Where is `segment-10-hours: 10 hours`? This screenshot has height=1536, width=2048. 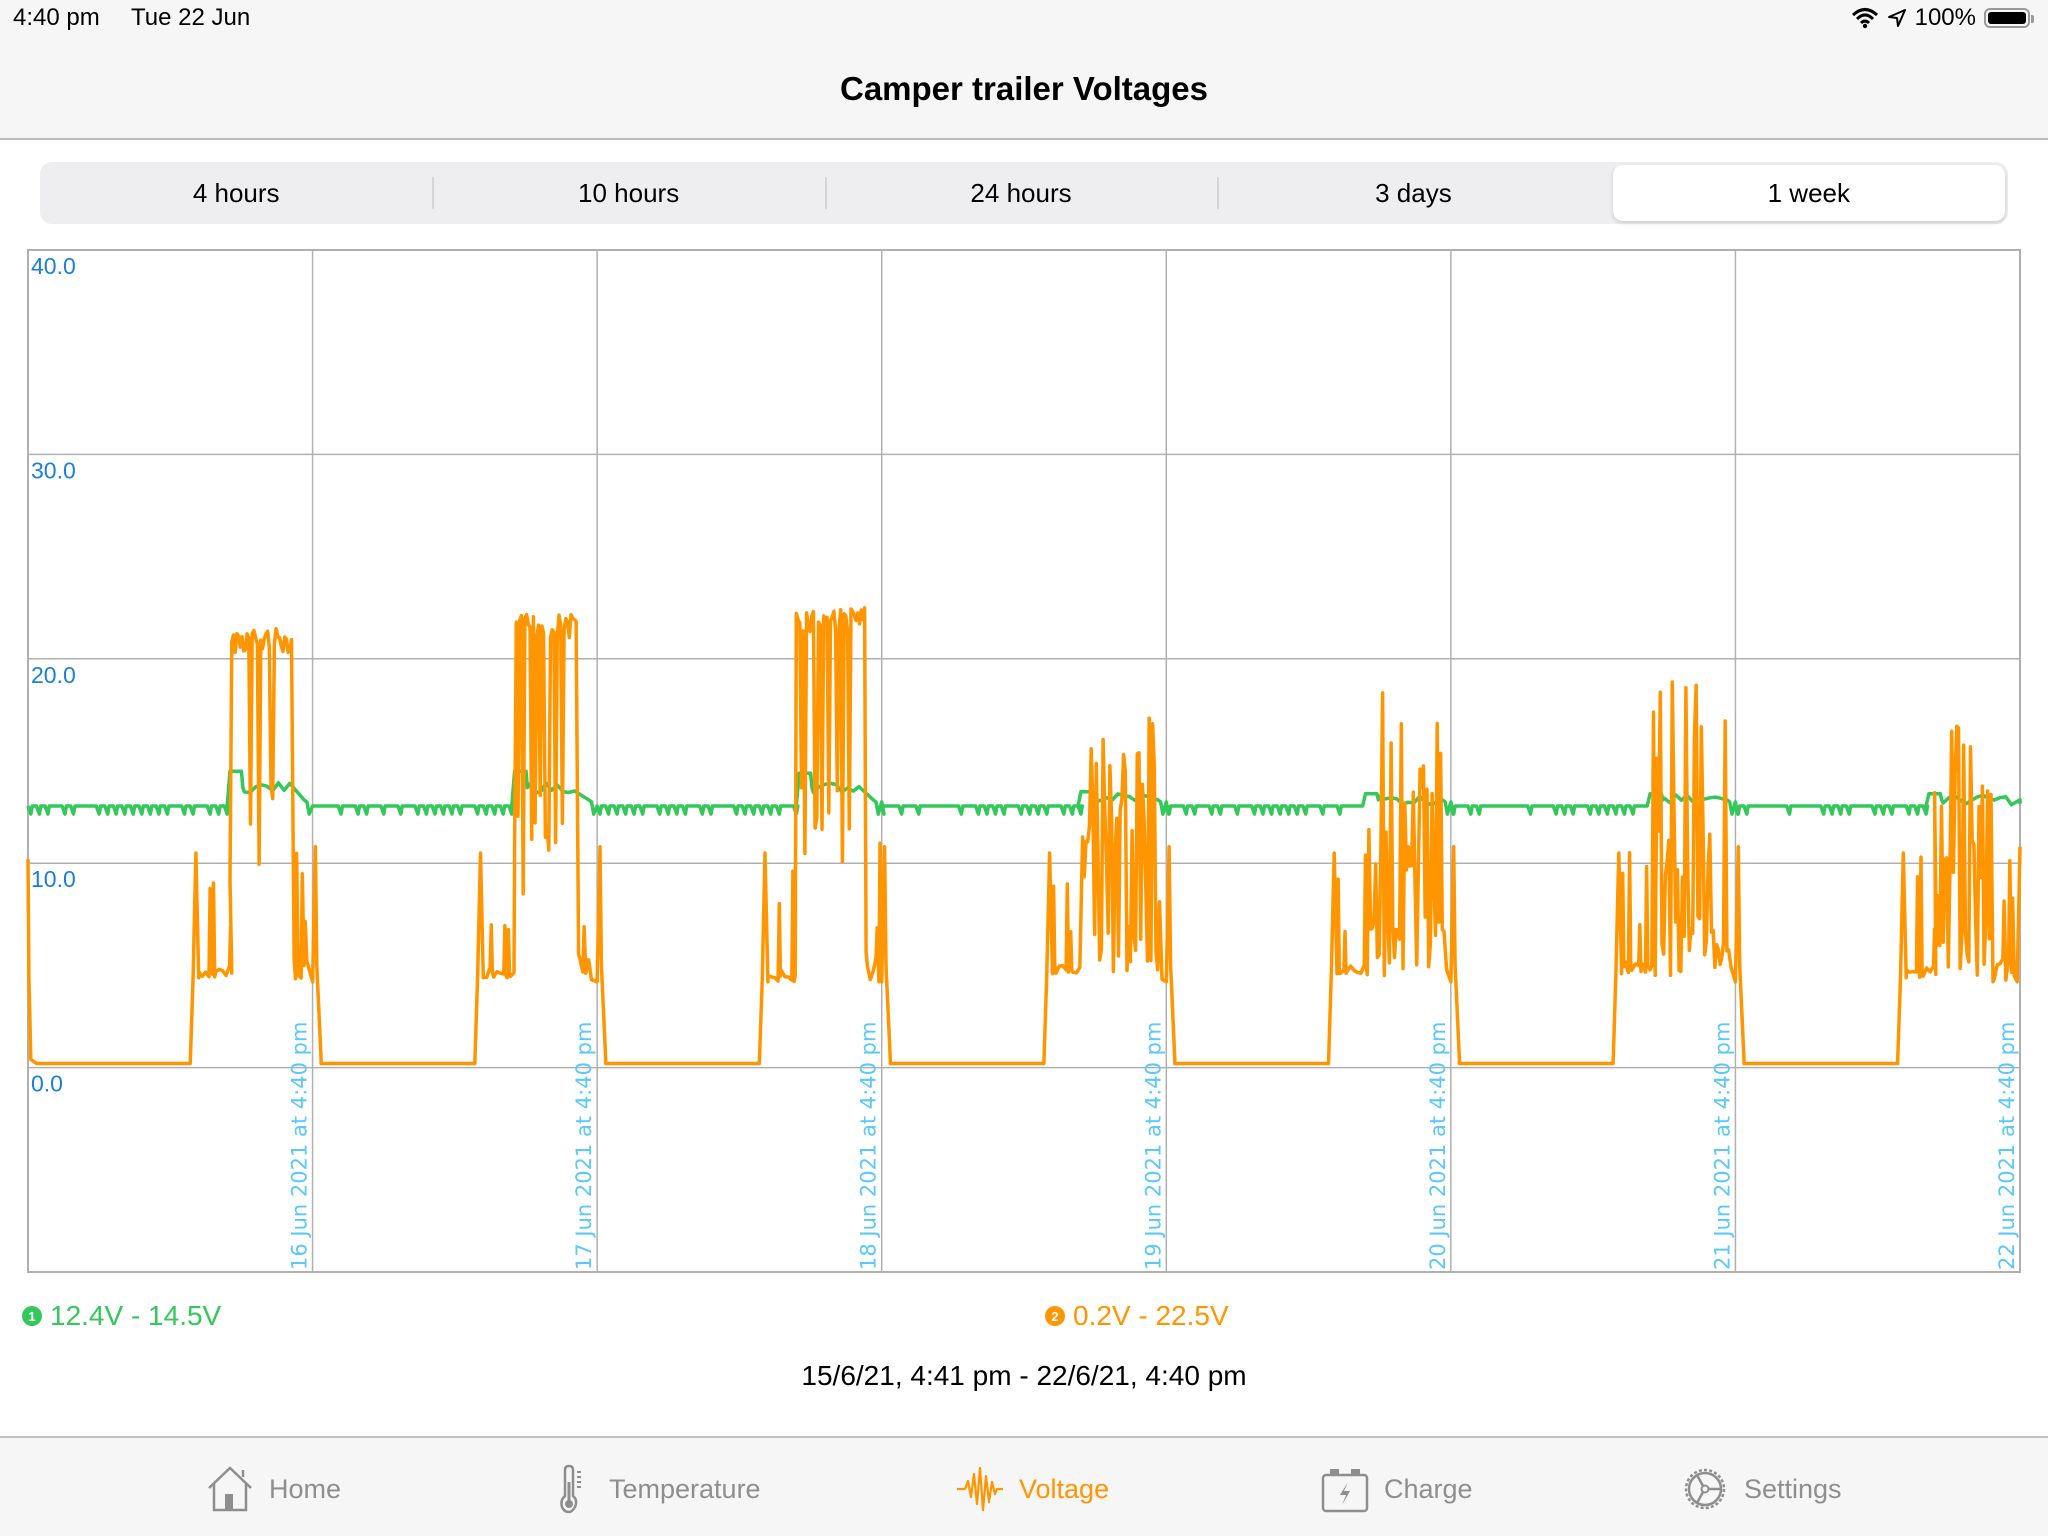
segment-10-hours: 10 hours is located at coordinates (628, 193).